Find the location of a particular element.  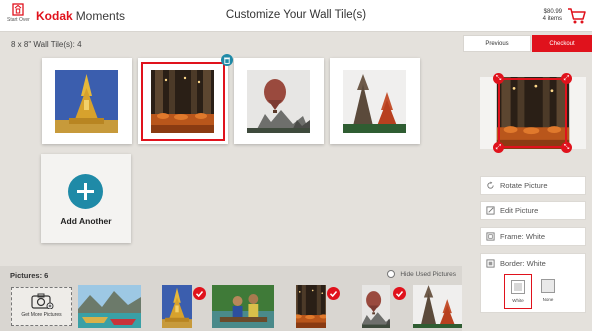

hide-used-toggle: Hide Used Pictures is located at coordinates (421, 274).